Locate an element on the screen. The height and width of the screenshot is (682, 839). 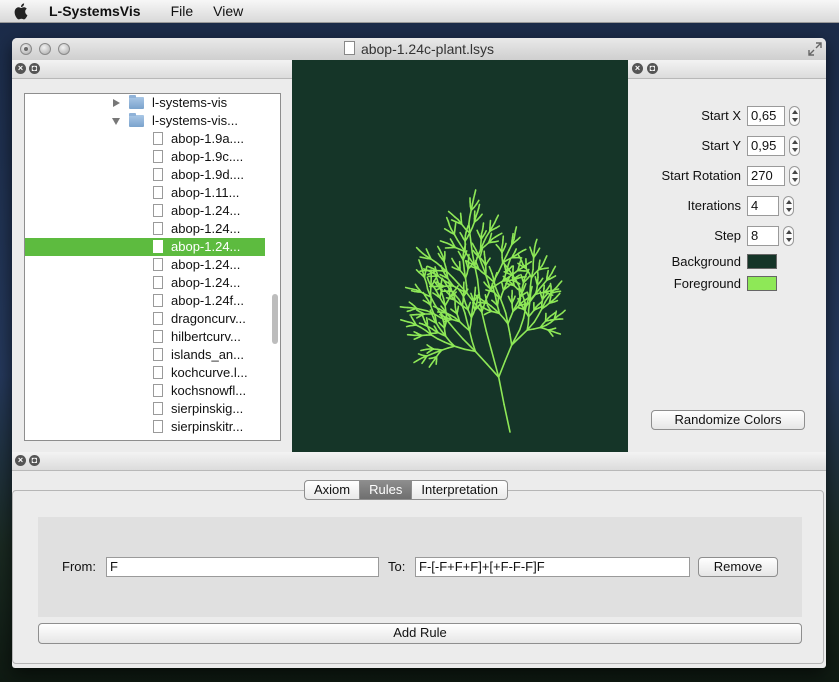
remove-rule-button: Remove is located at coordinates (738, 567).